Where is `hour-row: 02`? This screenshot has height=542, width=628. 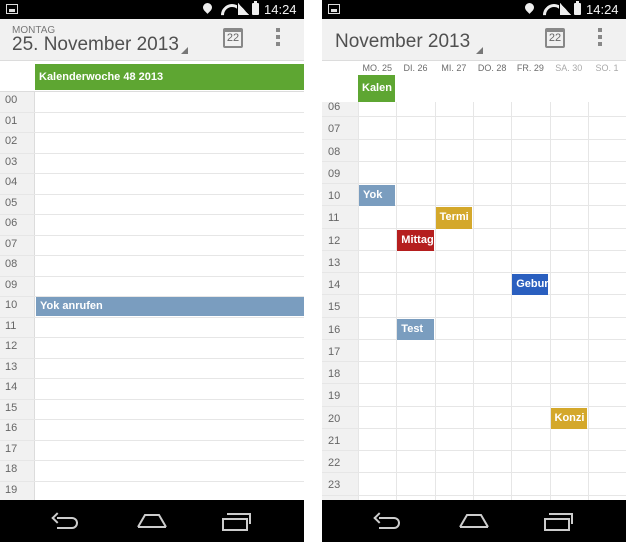 hour-row: 02 is located at coordinates (152, 143).